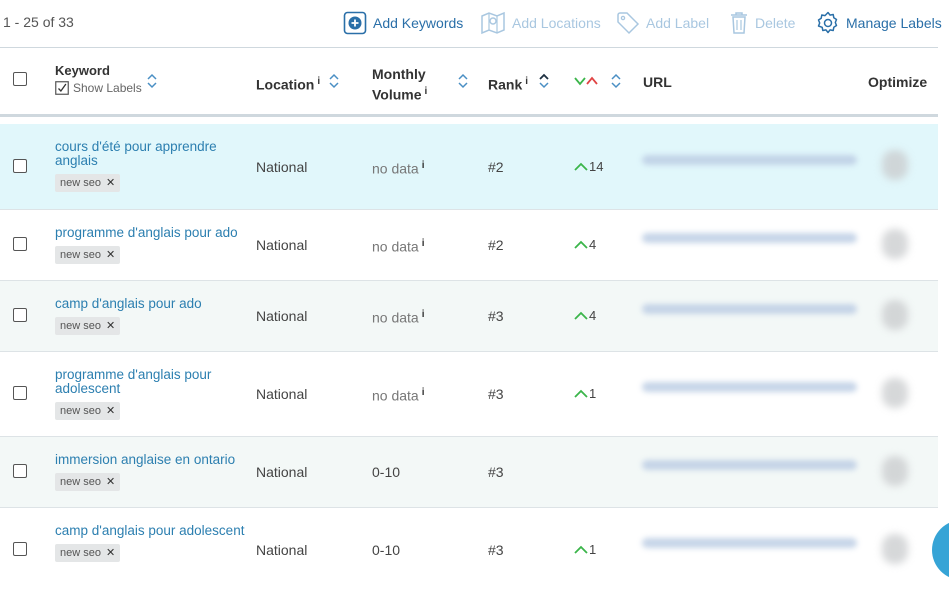  Describe the element at coordinates (150, 460) in the screenshot. I see `keyword-link: immersion anglaise en ontario` at that location.